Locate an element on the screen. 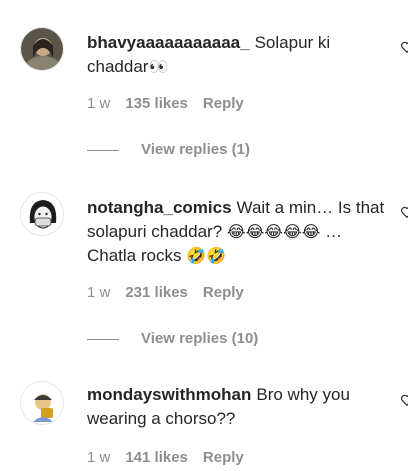  comment-likes: 231 likes is located at coordinates (156, 292).